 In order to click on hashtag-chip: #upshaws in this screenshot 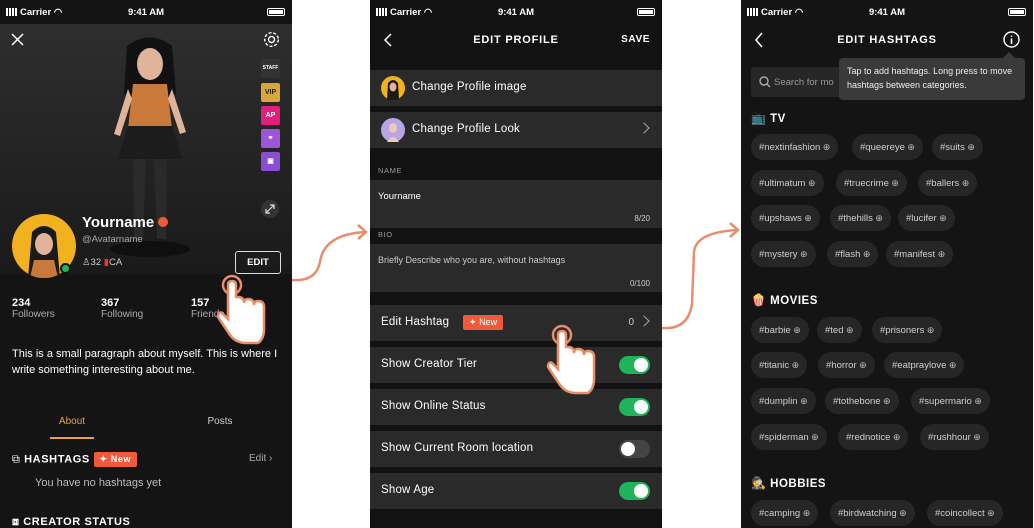, I will do `click(785, 218)`.